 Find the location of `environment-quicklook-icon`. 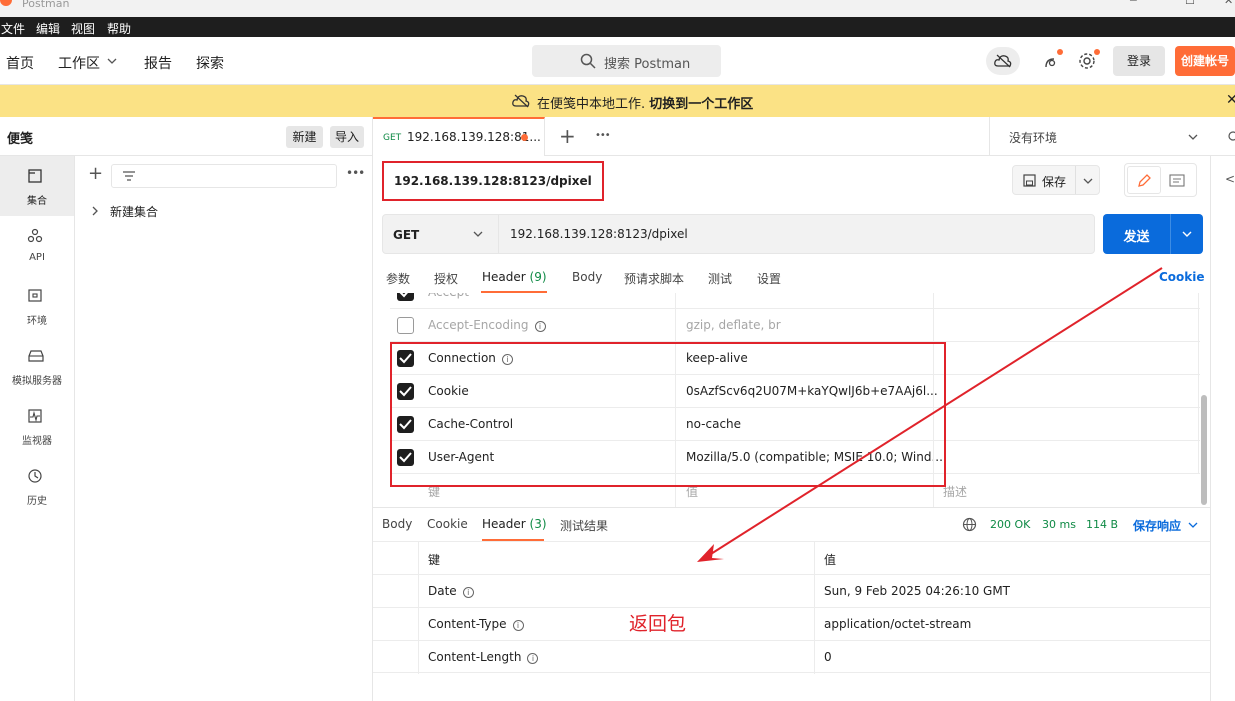

environment-quicklook-icon is located at coordinates (1230, 136).